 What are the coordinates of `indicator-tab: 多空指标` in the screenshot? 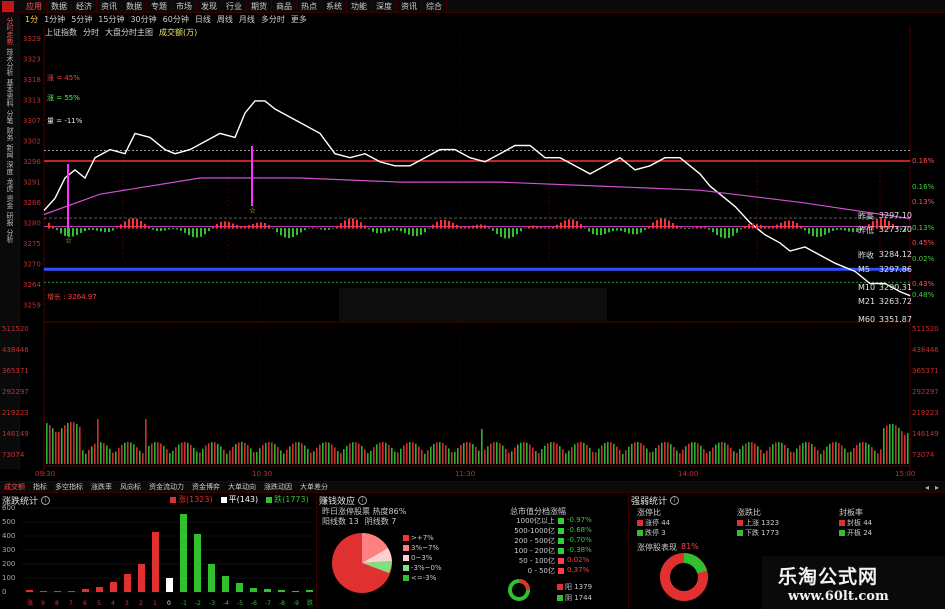 It's located at (69, 487).